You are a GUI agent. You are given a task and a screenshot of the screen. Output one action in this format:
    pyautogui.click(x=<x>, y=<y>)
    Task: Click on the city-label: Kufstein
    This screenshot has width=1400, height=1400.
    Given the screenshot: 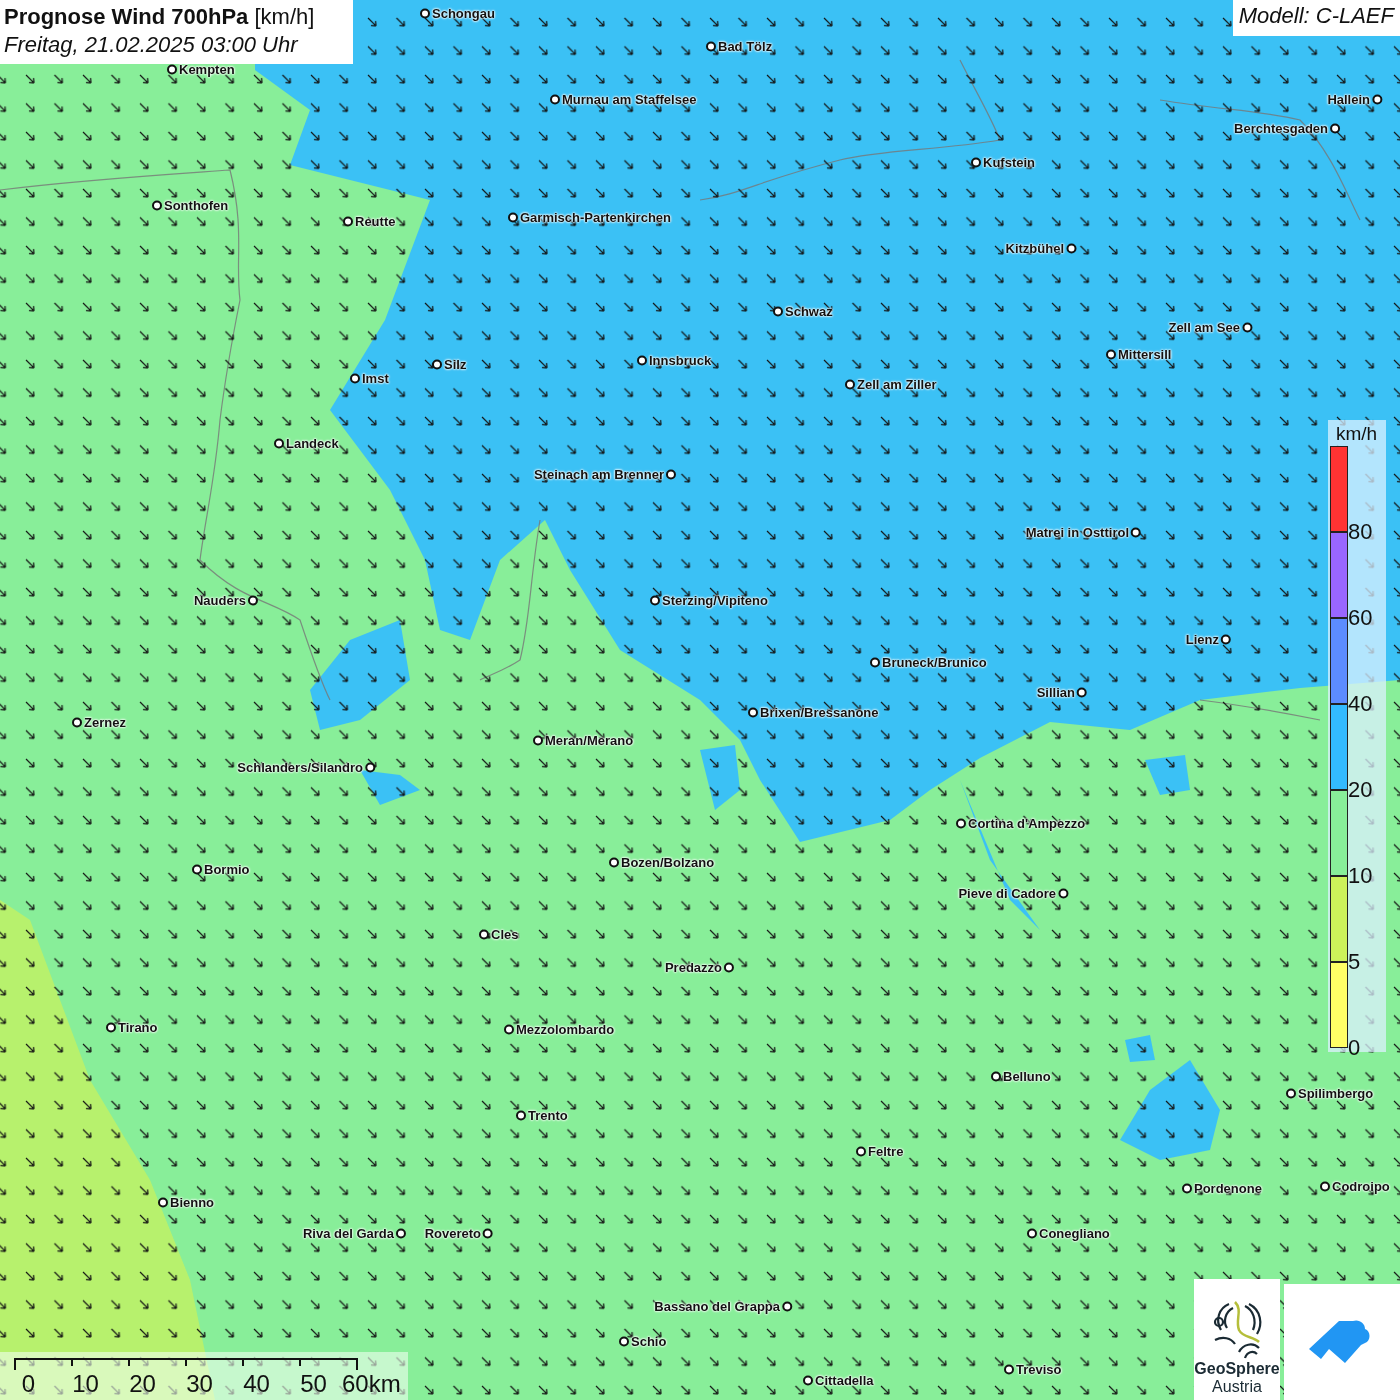 What is the action you would take?
    pyautogui.click(x=1009, y=162)
    